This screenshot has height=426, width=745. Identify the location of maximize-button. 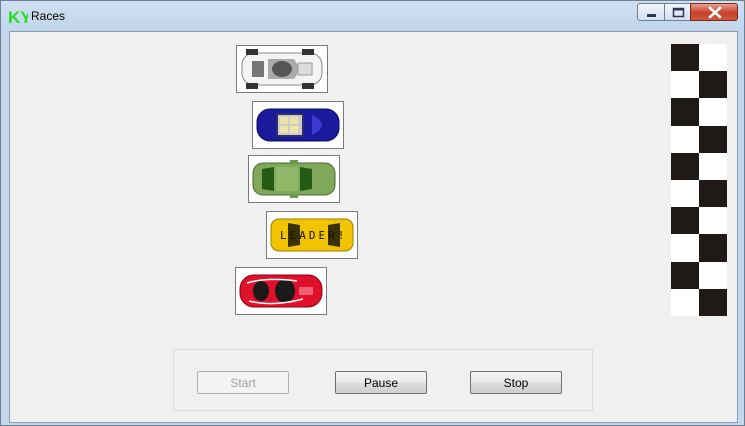
(677, 12).